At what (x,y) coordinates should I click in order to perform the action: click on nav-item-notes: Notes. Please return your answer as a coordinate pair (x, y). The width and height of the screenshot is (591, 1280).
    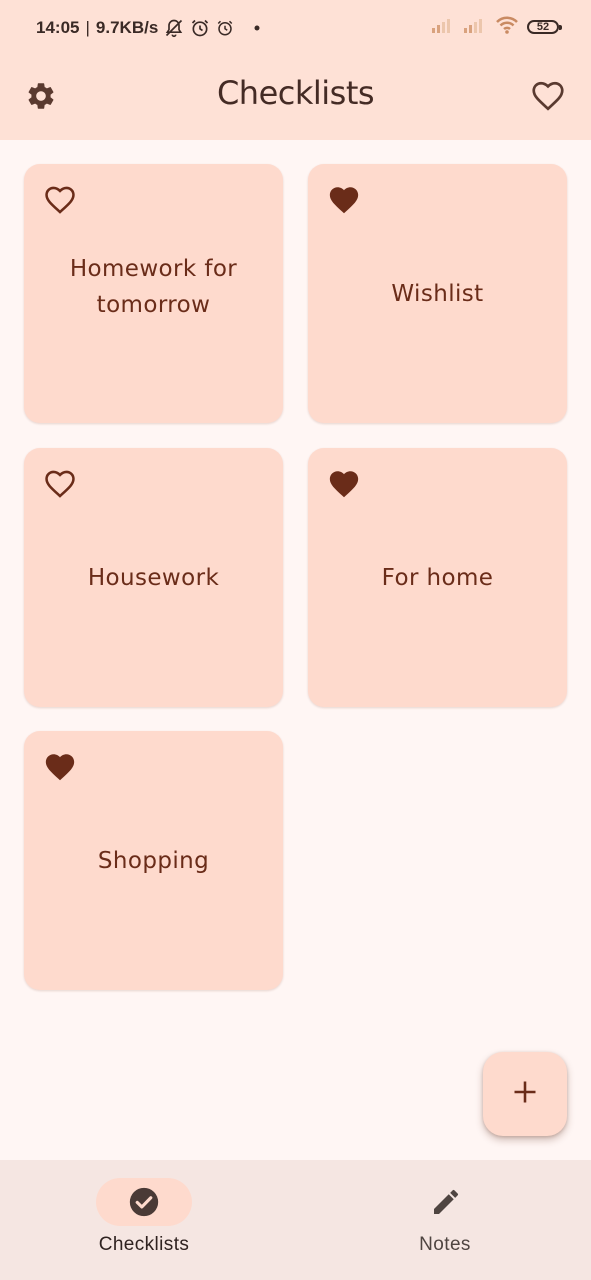
    Looking at the image, I should click on (443, 1220).